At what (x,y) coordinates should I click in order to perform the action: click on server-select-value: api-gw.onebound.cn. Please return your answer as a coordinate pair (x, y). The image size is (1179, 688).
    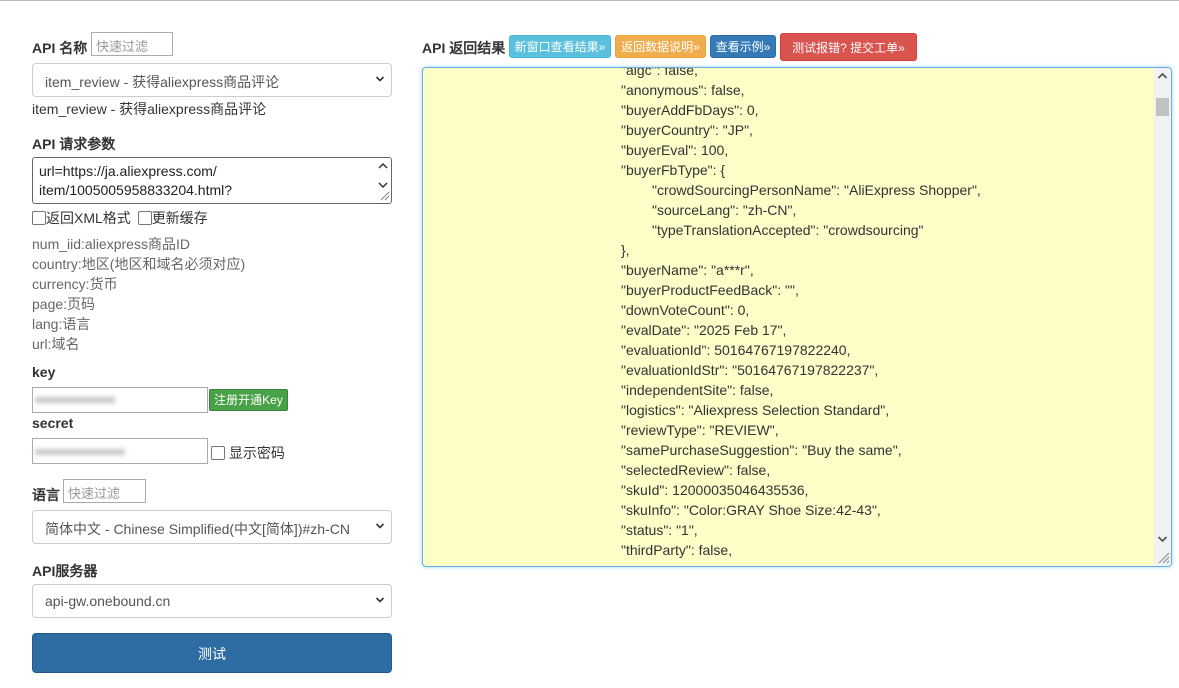
    Looking at the image, I should click on (108, 601).